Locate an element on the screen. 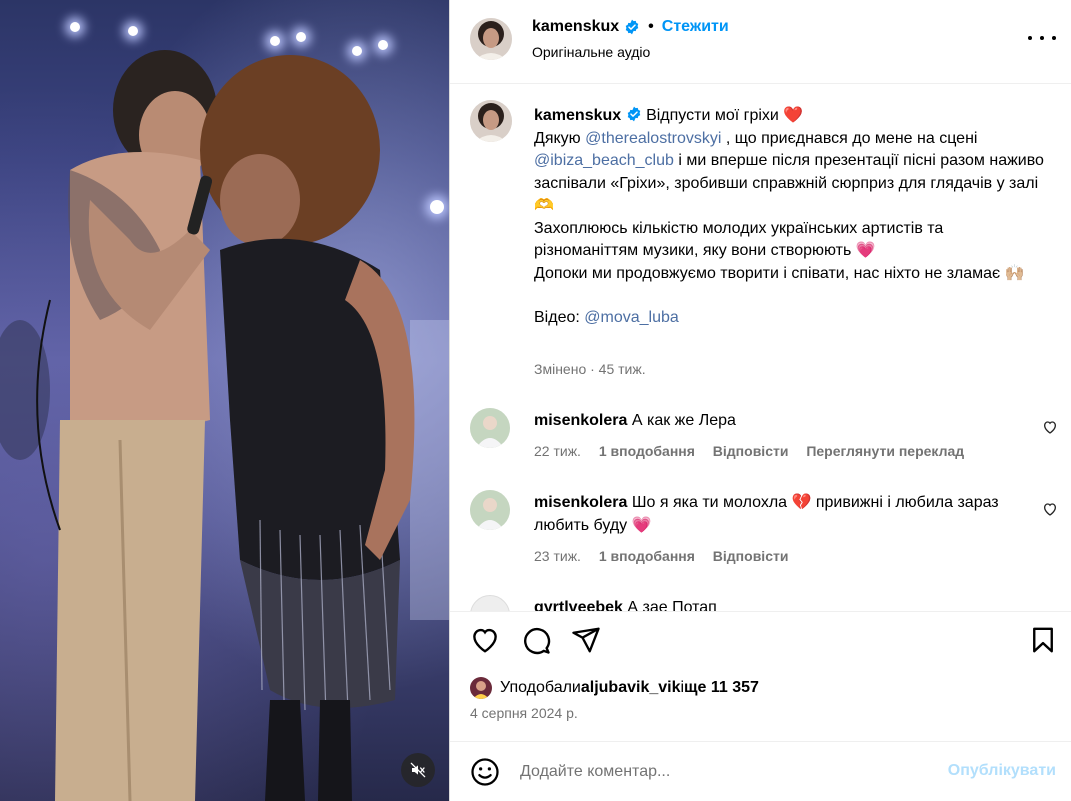  comment-input is located at coordinates (730, 772).